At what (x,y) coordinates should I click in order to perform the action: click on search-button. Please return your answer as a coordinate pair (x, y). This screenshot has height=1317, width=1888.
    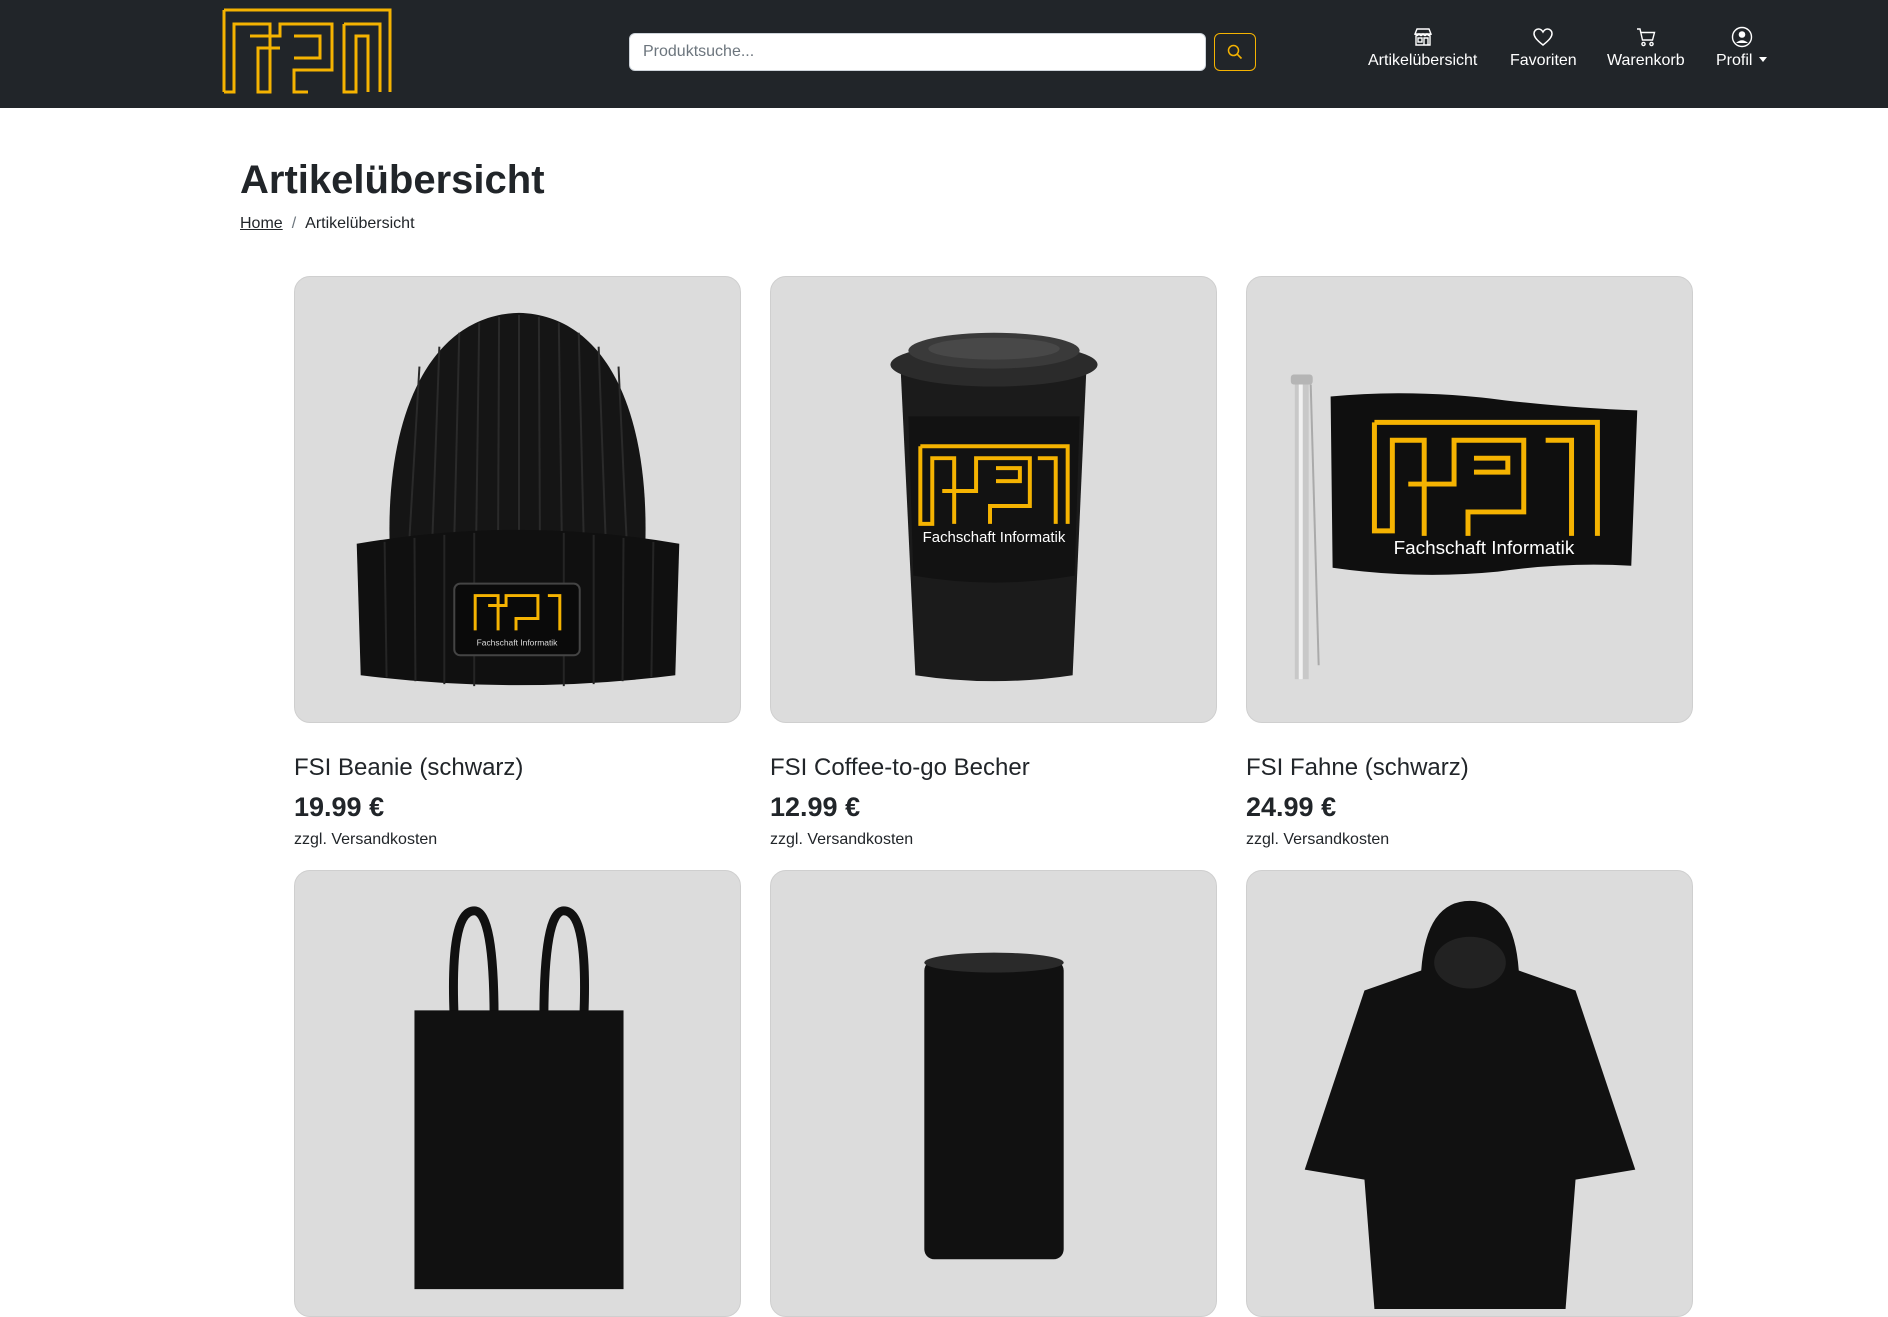
    Looking at the image, I should click on (1235, 52).